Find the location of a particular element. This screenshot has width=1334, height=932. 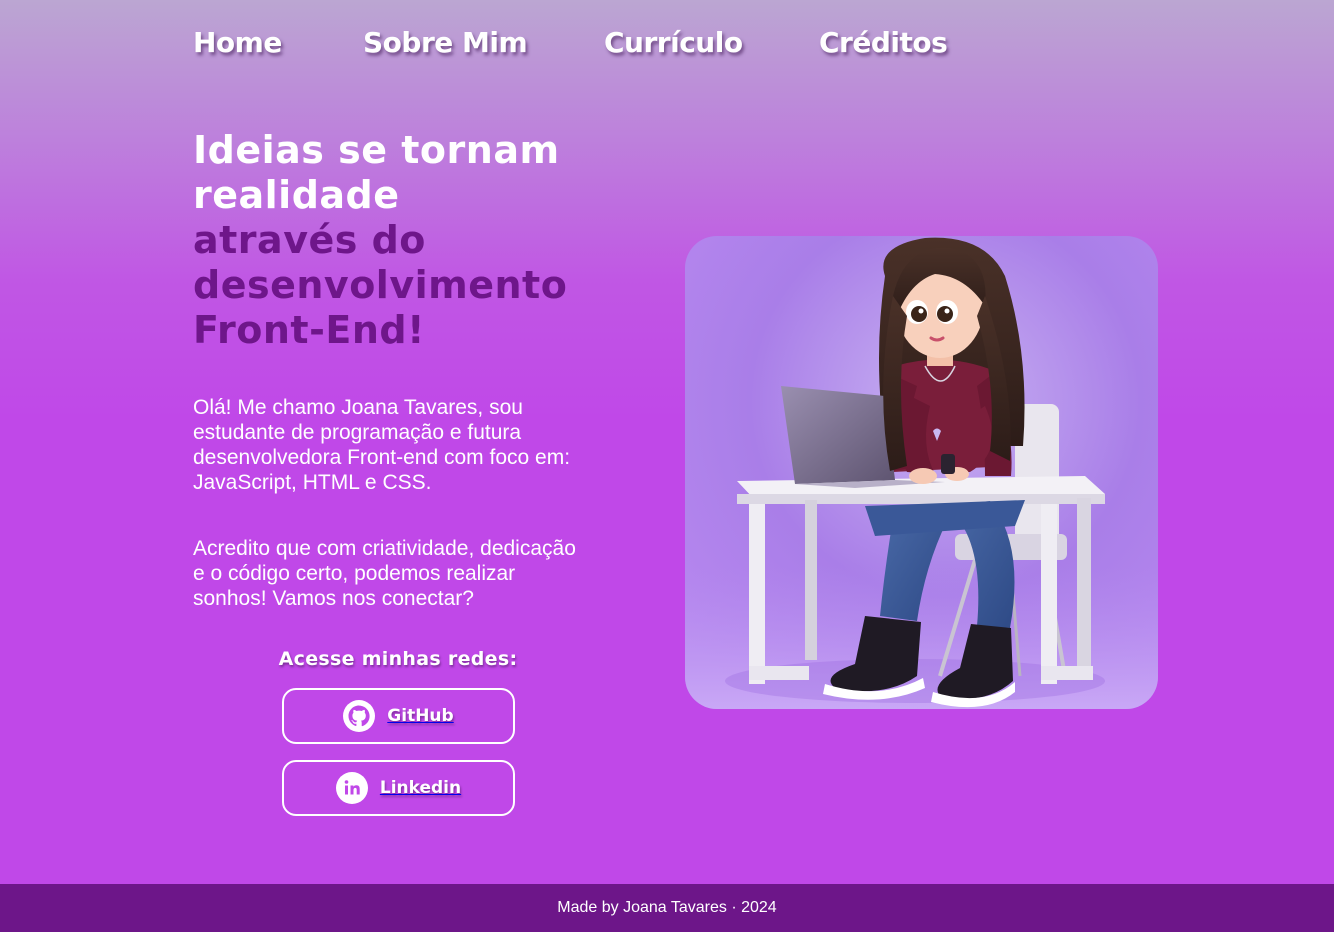

github-button: GitHub is located at coordinates (398, 716).